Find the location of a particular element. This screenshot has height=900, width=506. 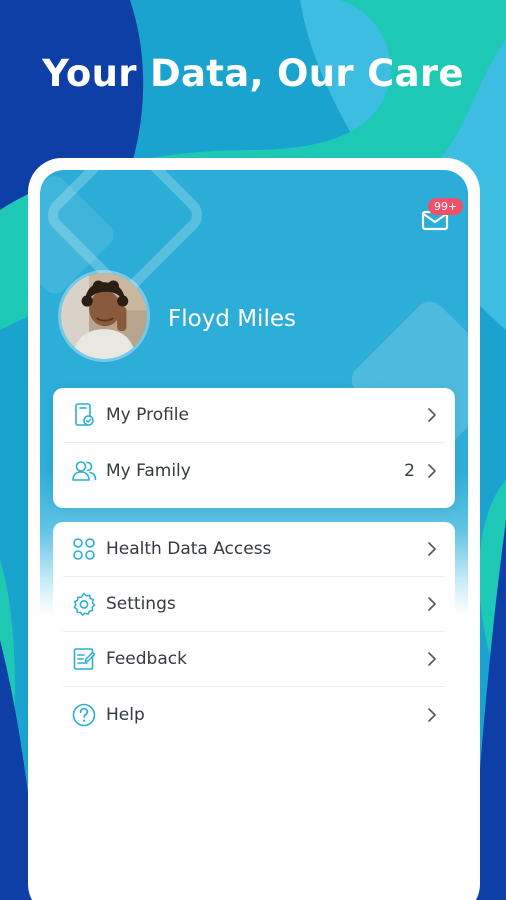

menu-item-my-family: My Family 2 is located at coordinates (254, 470).